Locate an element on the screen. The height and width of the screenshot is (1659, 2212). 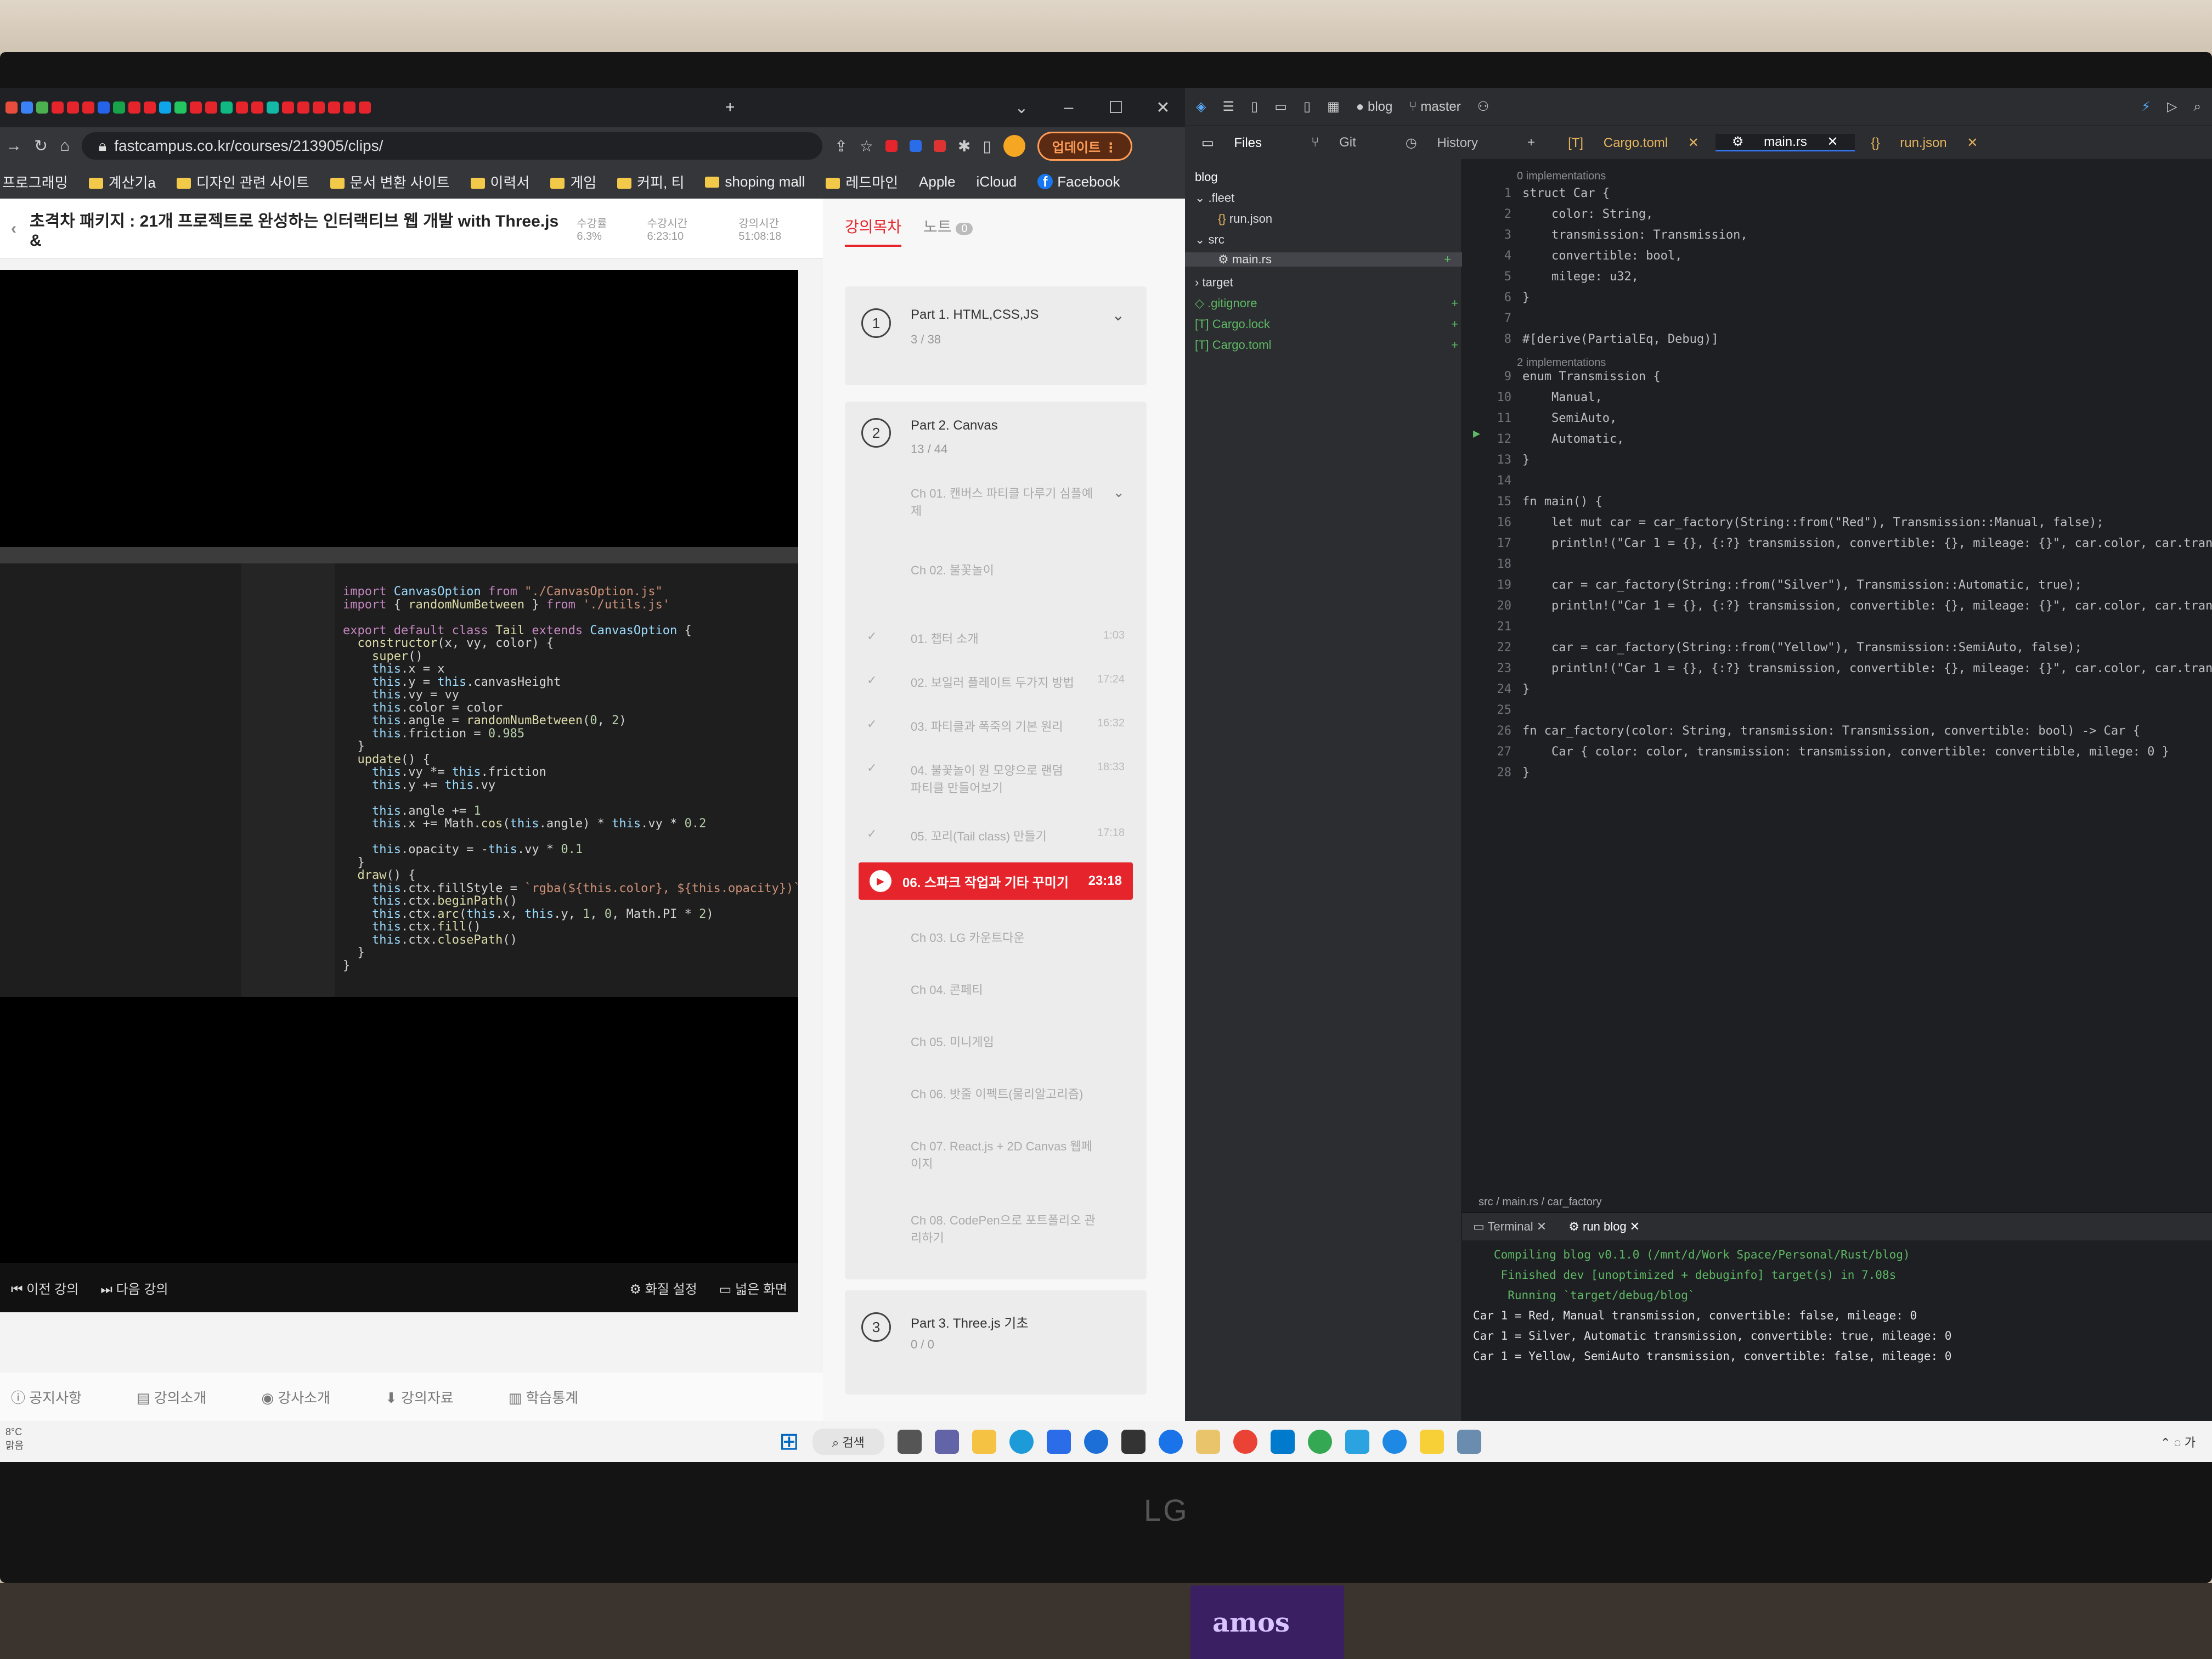
bookmark-item: Apple is located at coordinates (938, 182).